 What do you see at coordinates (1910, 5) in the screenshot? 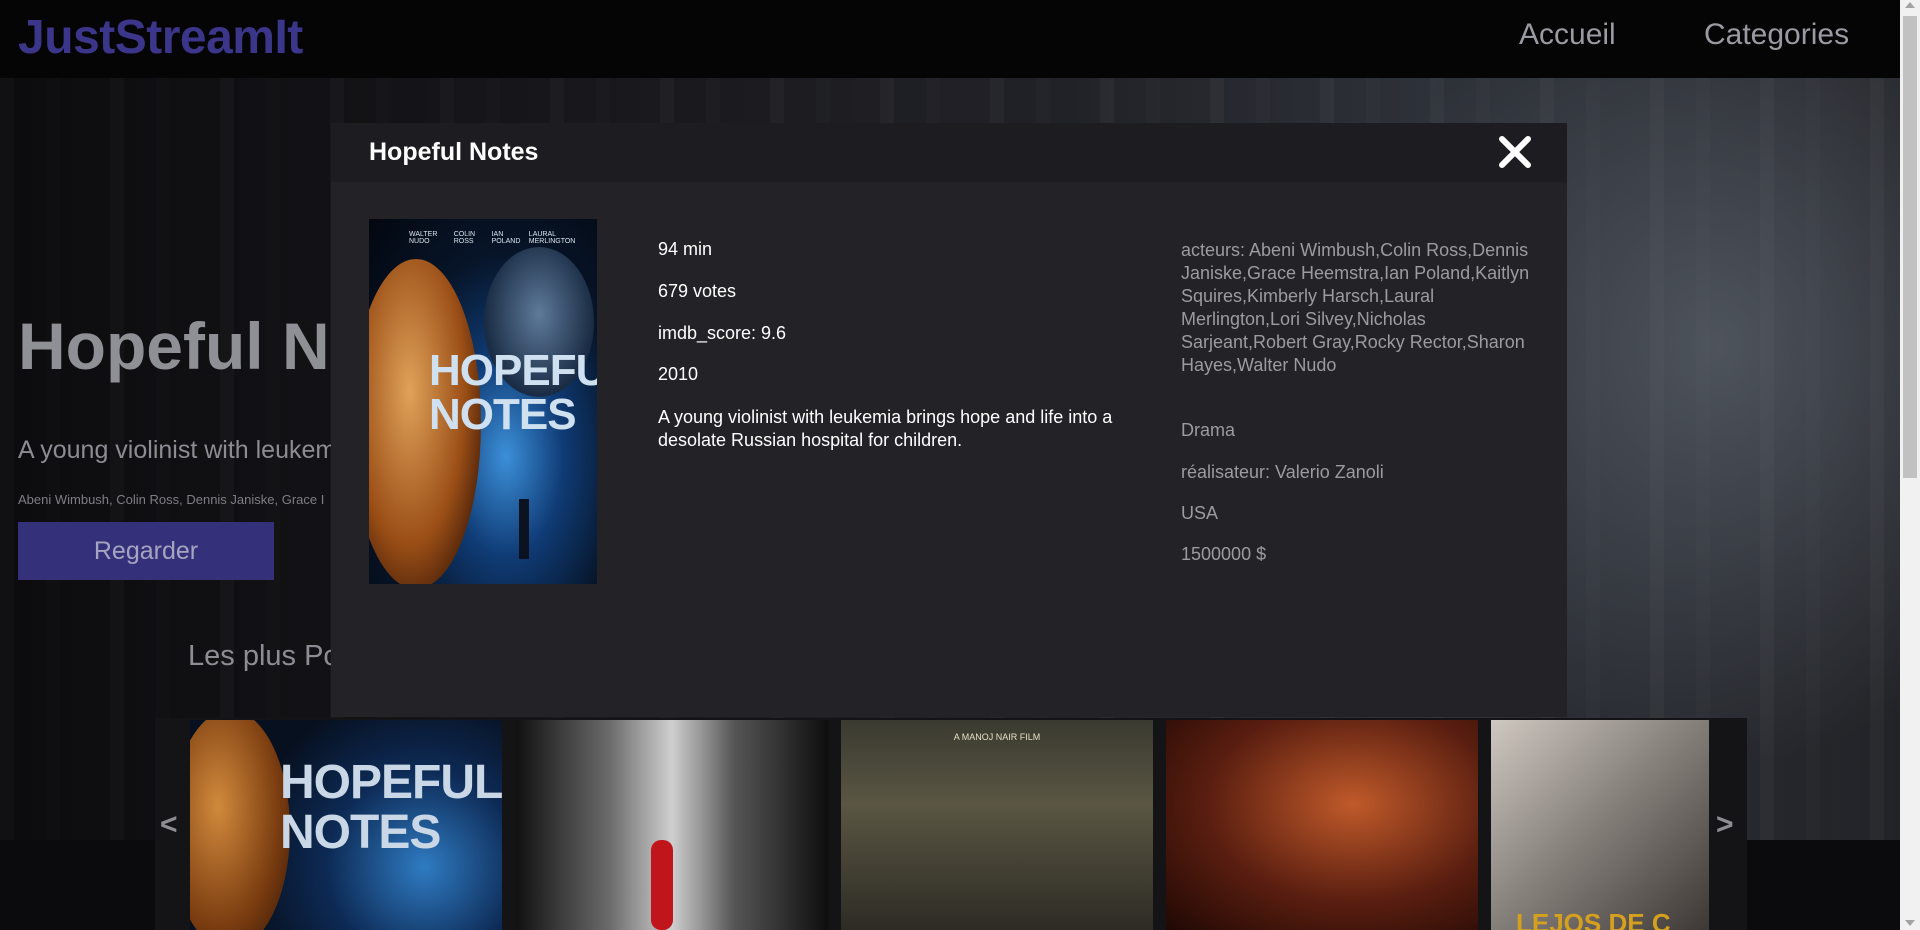
I see `scroll-up-icon` at bounding box center [1910, 5].